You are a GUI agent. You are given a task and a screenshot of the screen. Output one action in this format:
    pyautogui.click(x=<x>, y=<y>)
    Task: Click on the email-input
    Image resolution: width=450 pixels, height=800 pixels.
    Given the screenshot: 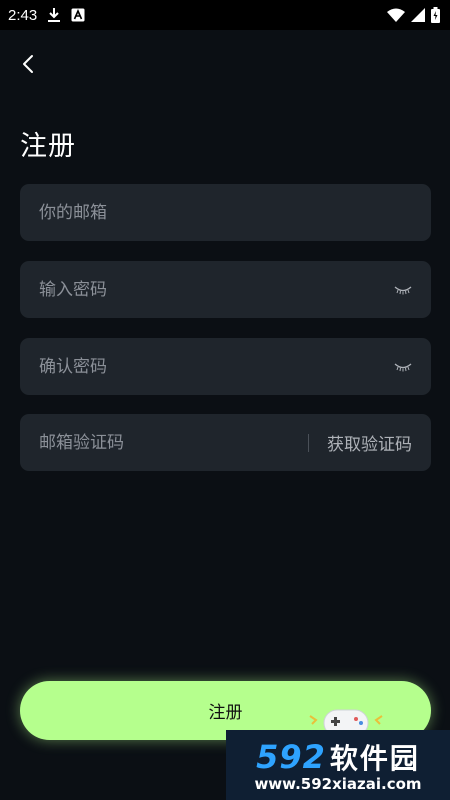 What is the action you would take?
    pyautogui.click(x=226, y=212)
    